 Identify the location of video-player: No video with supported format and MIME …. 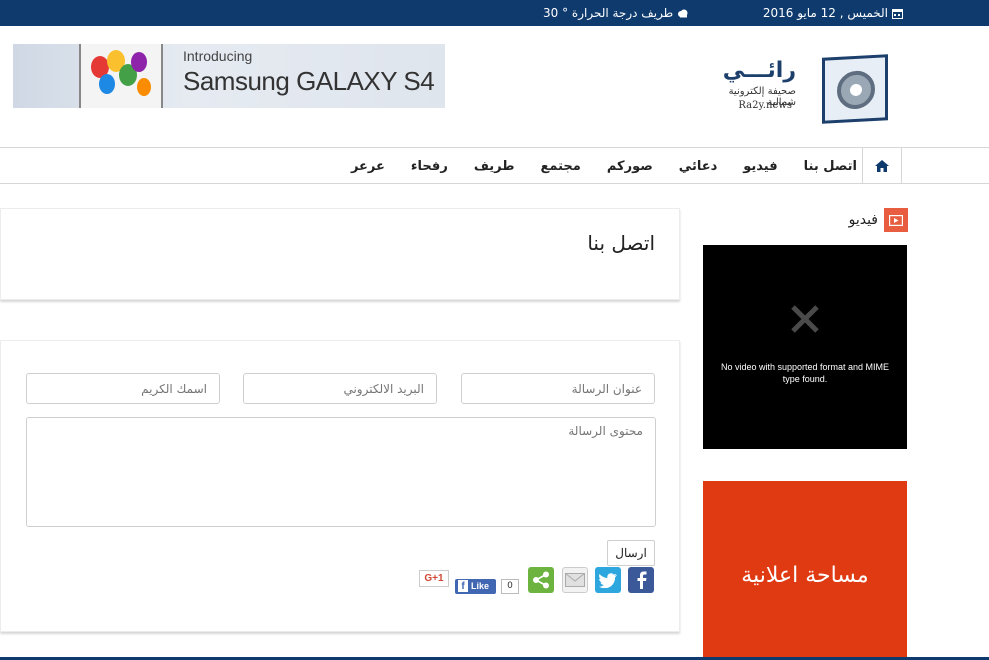
(805, 347).